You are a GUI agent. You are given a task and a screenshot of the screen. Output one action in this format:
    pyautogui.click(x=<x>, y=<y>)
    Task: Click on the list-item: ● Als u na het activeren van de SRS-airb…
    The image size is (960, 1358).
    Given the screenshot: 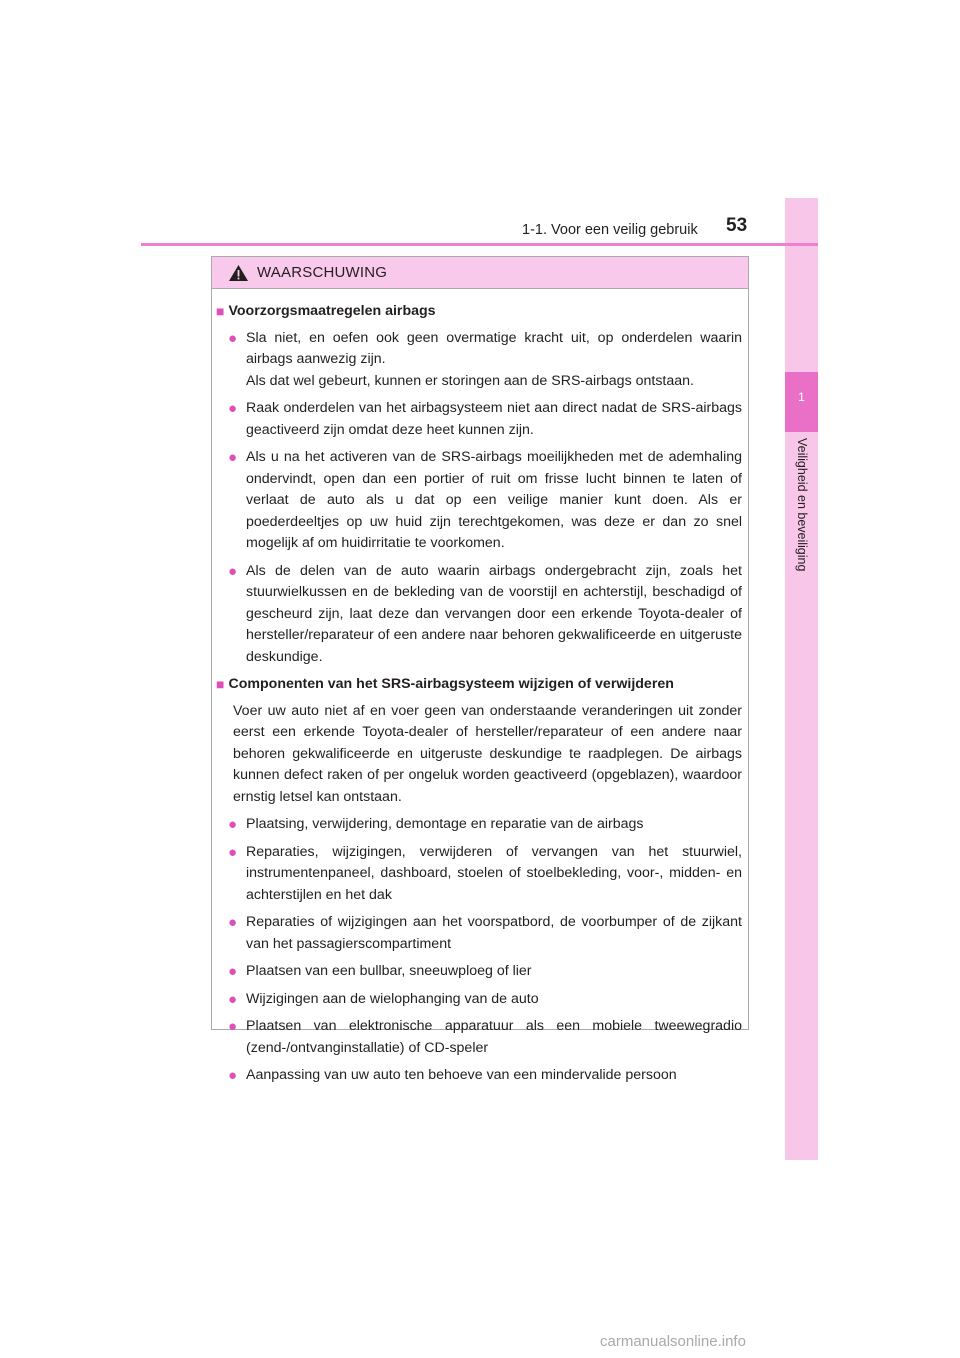 What is the action you would take?
    pyautogui.click(x=485, y=501)
    